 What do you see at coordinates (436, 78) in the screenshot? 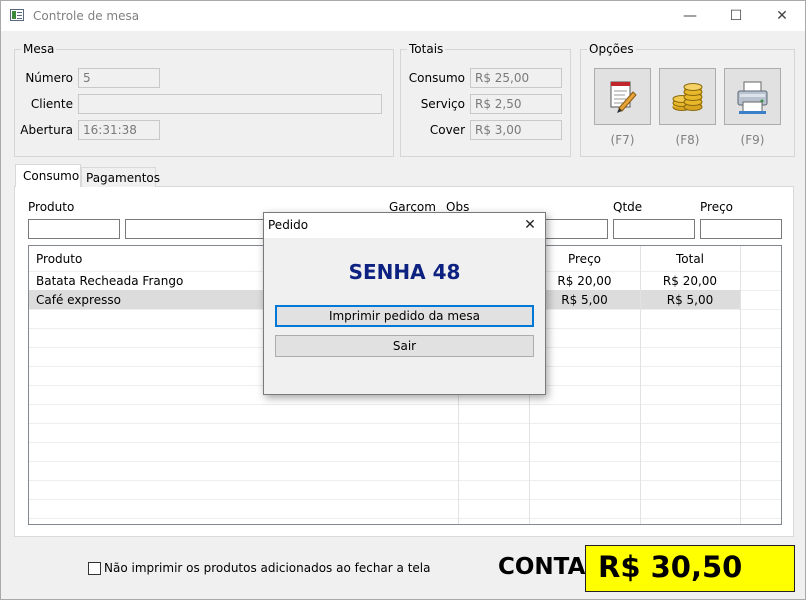
I see `consumo-label: Consumo` at bounding box center [436, 78].